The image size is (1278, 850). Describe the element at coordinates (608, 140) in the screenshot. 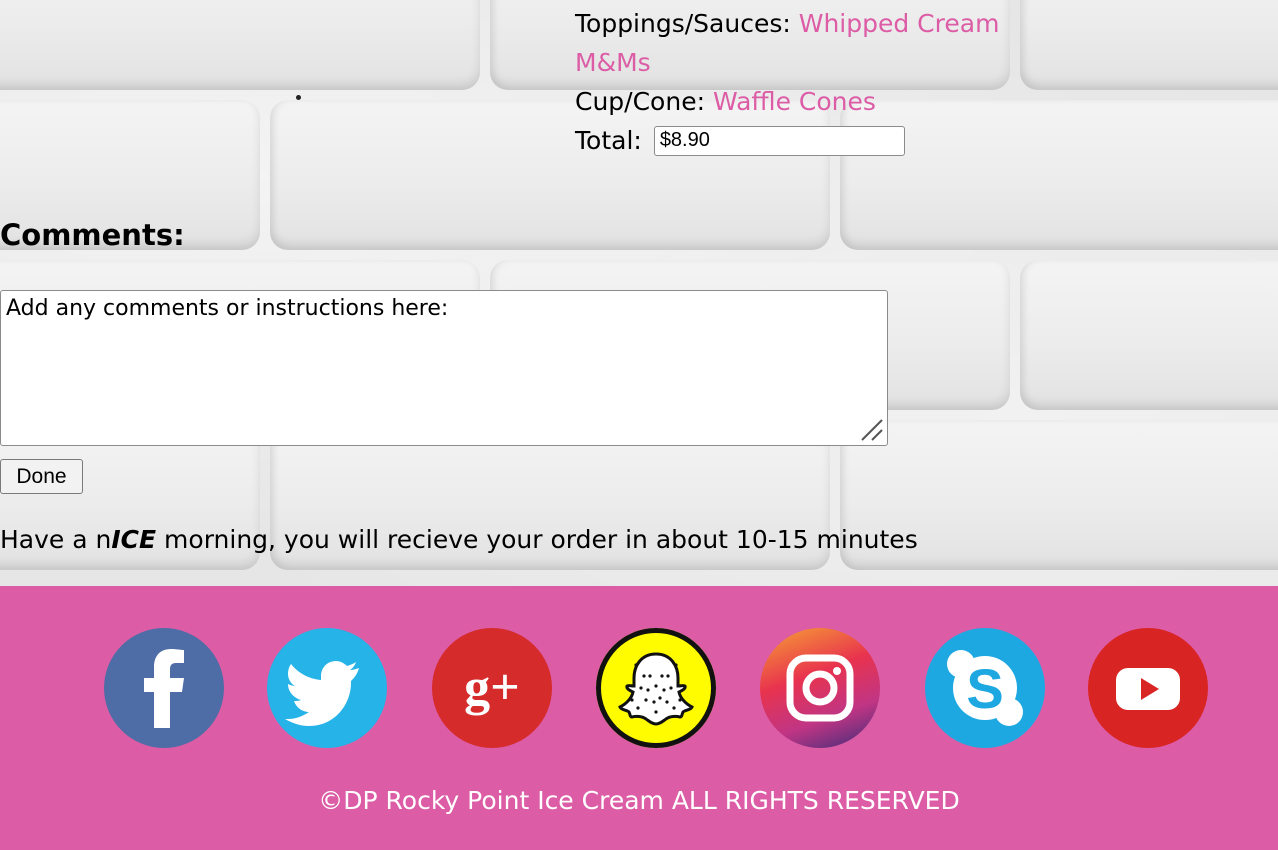

I see `total-label: Total:` at that location.